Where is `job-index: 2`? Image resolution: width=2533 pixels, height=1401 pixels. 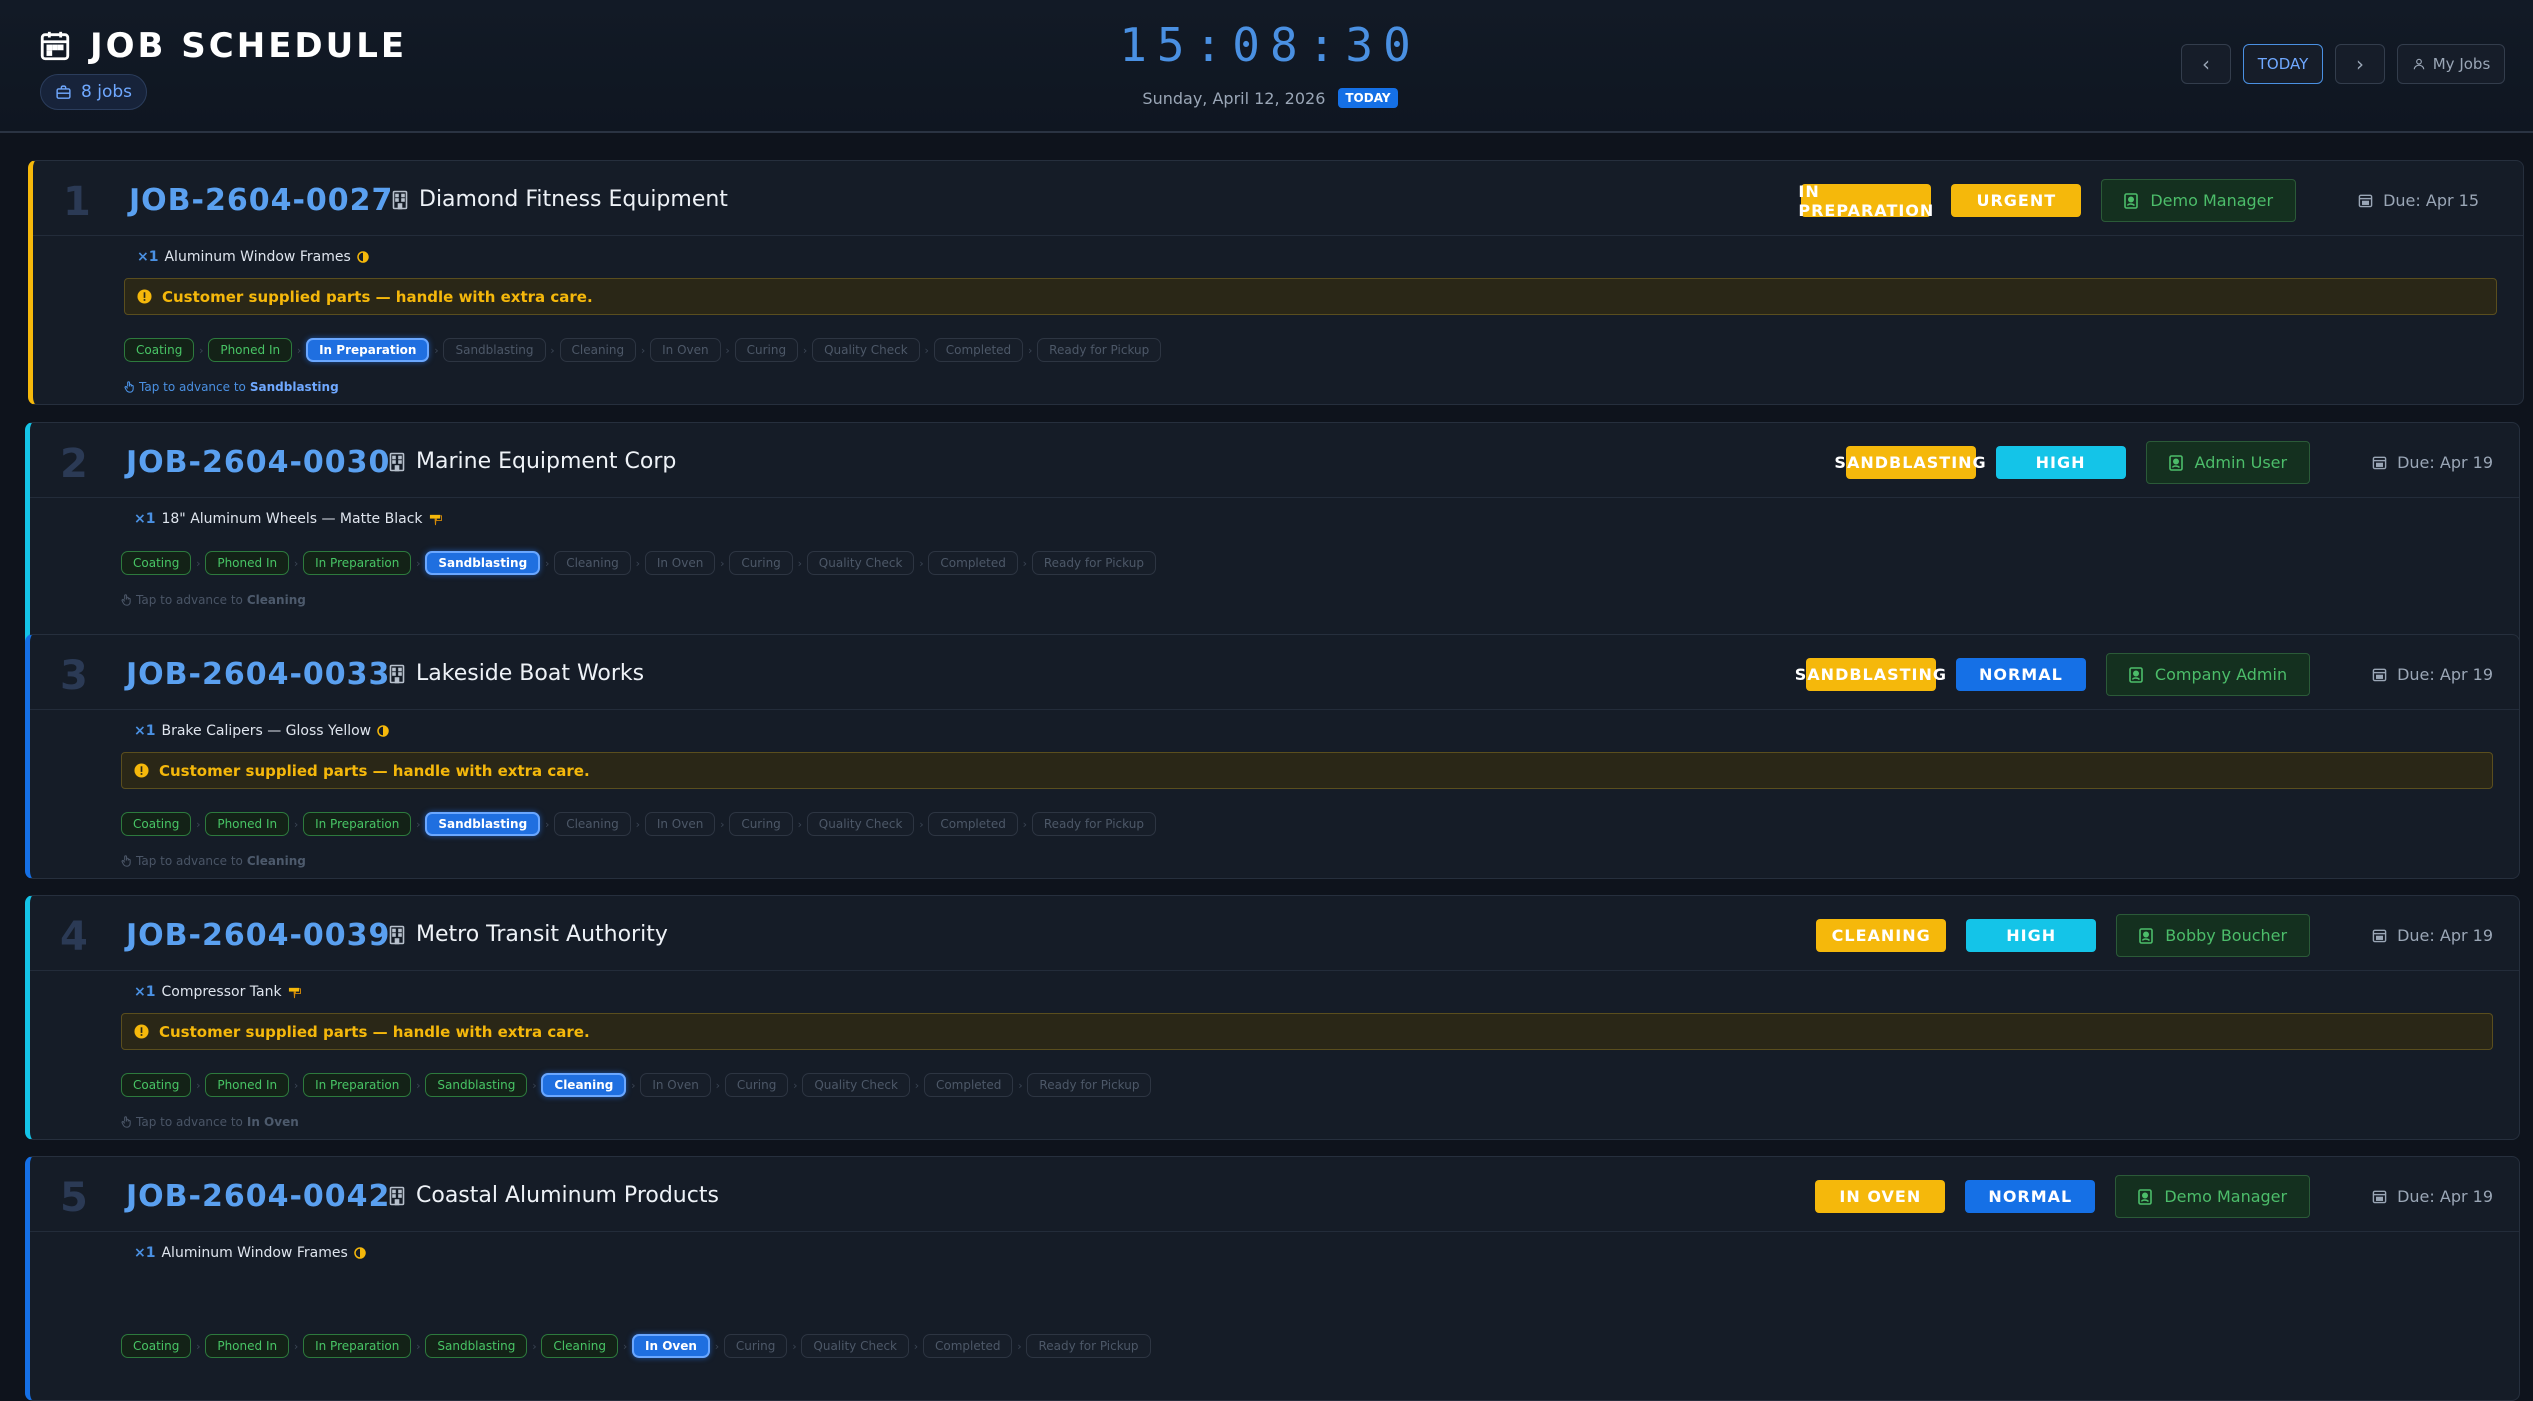 job-index: 2 is located at coordinates (74, 464).